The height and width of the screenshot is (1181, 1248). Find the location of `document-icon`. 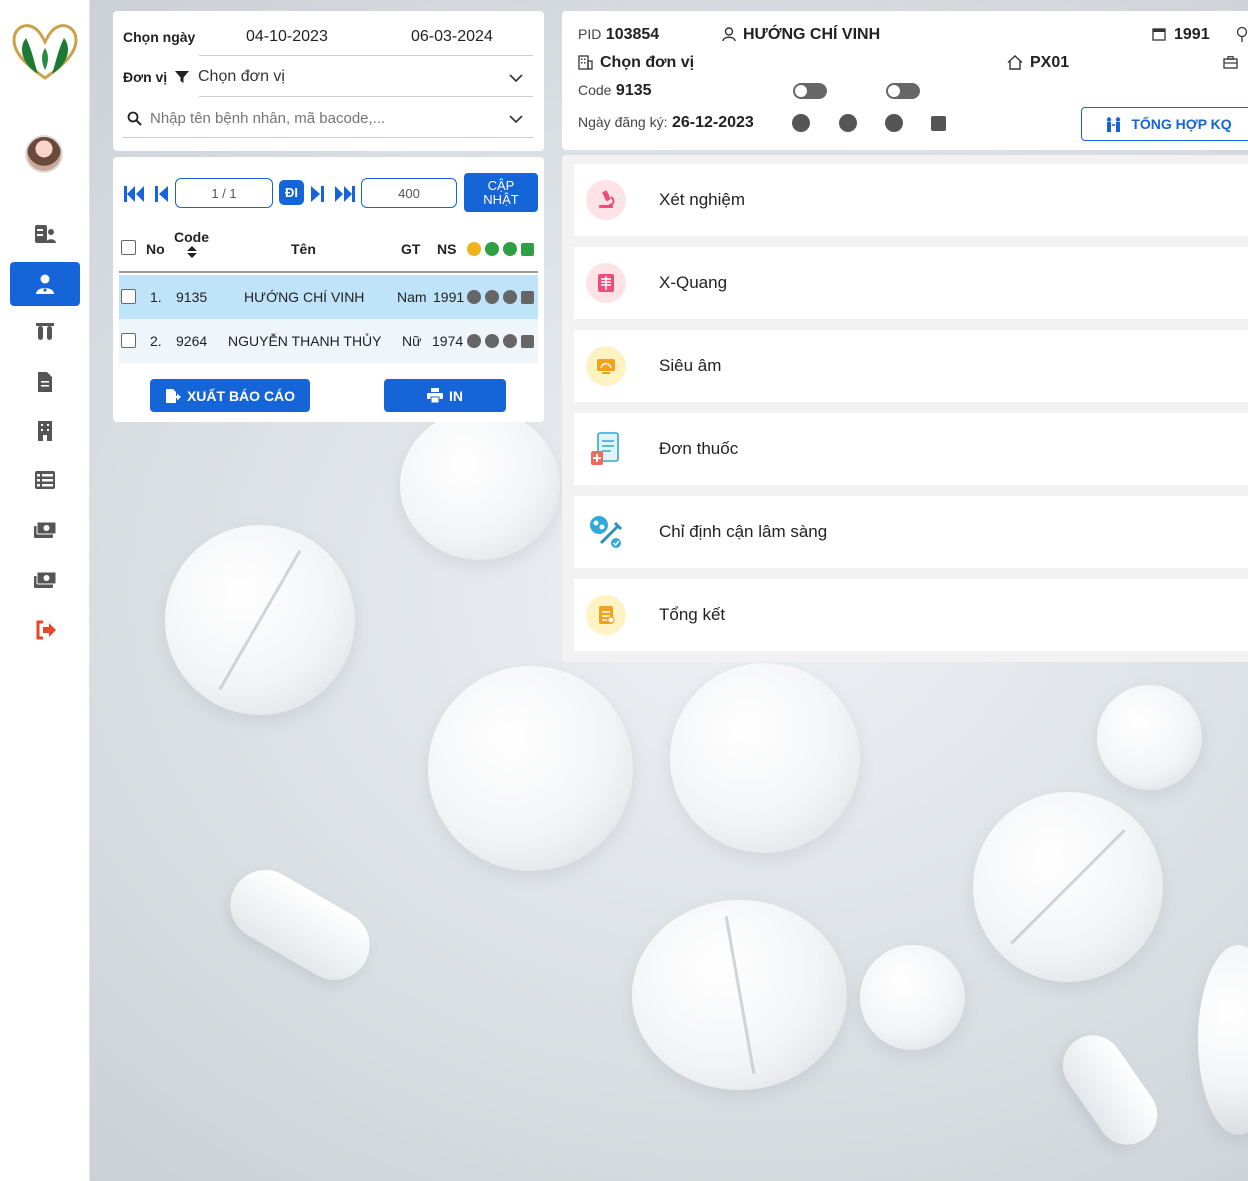

document-icon is located at coordinates (45, 382).